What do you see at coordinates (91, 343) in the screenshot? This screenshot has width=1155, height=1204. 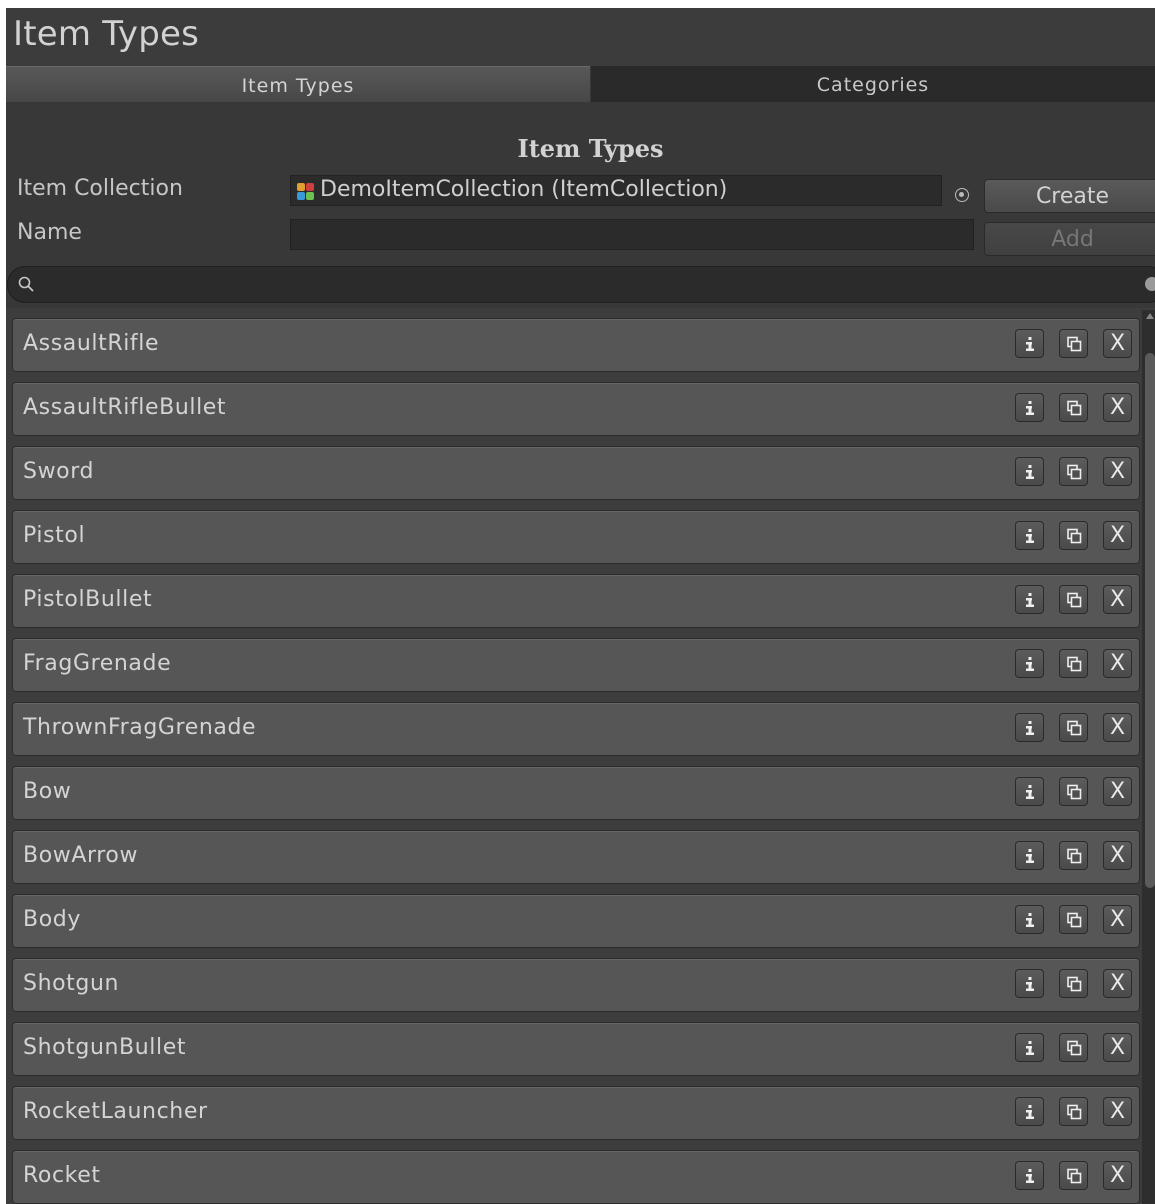 I see `item-type-label: AssaultRifle` at bounding box center [91, 343].